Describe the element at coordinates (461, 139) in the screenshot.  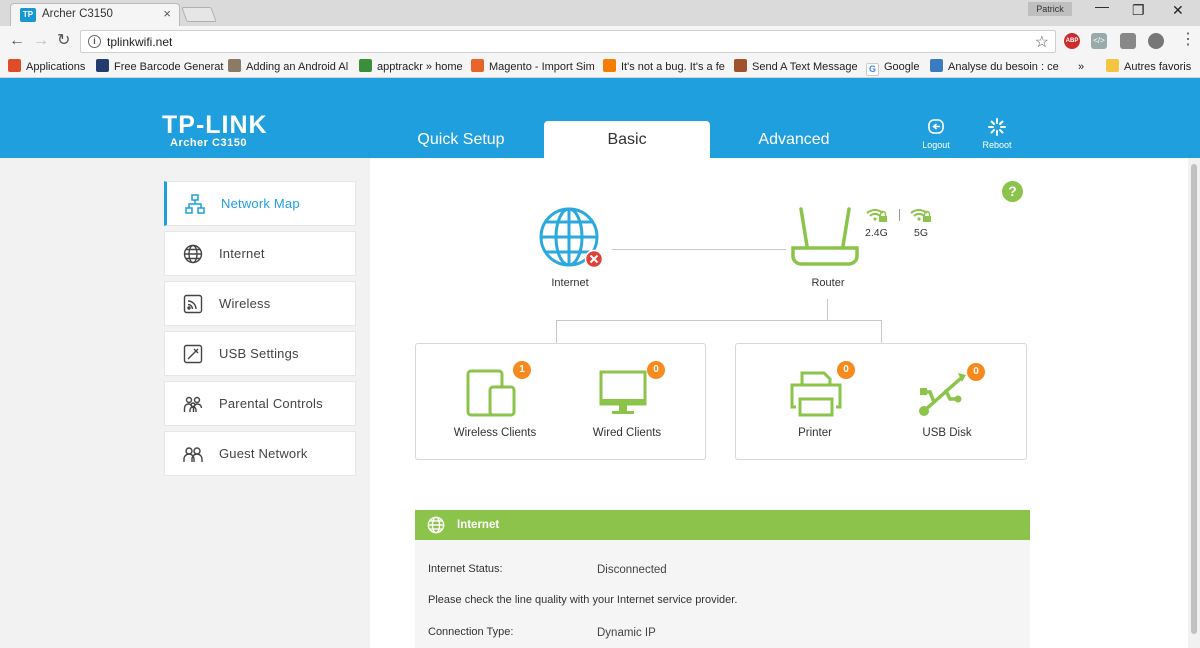
I see `tab-quick-setup: Quick Setup` at that location.